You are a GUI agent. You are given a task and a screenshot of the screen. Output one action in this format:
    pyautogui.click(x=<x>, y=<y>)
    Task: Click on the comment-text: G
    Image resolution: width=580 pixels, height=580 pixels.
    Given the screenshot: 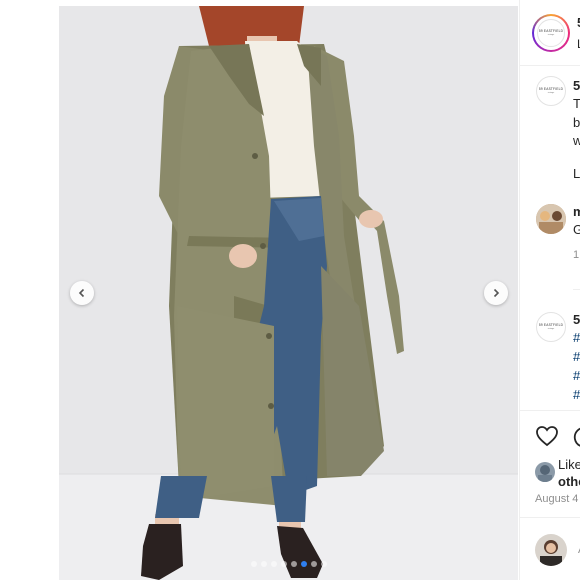 What is the action you would take?
    pyautogui.click(x=576, y=229)
    